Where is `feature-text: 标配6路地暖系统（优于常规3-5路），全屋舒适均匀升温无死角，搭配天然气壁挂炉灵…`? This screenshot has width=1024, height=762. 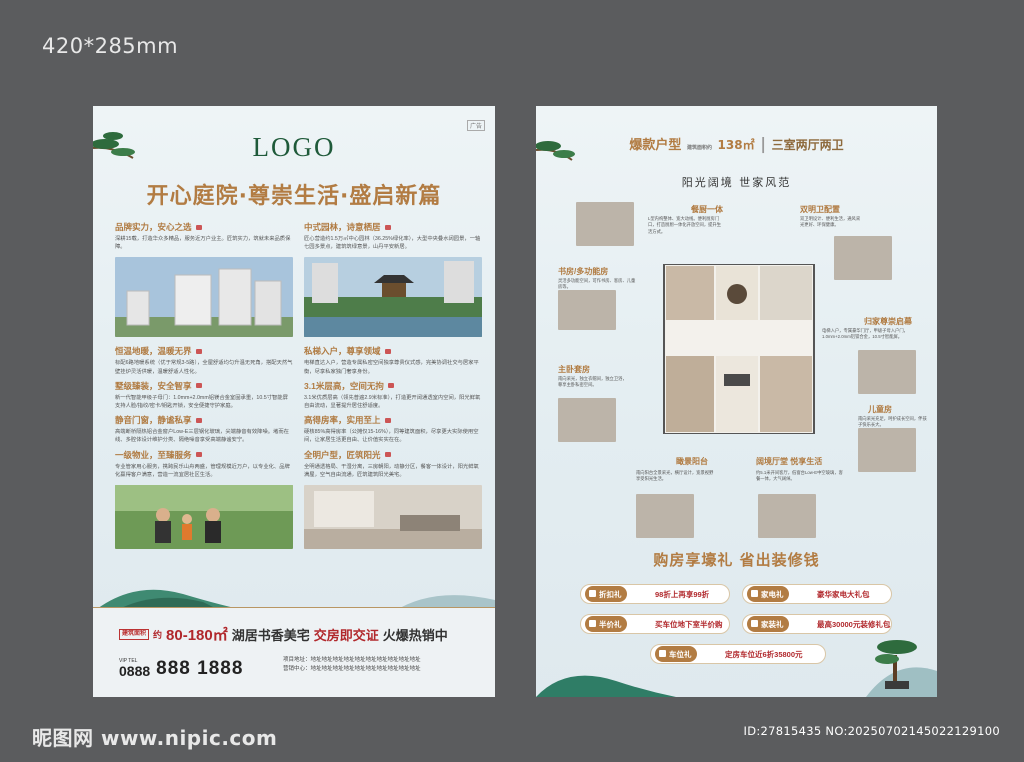
feature-text: 标配6路地暖系统（优于常规3-5路），全屋舒适均匀升温无死角，搭配天然气壁挂炉灵… is located at coordinates (204, 367).